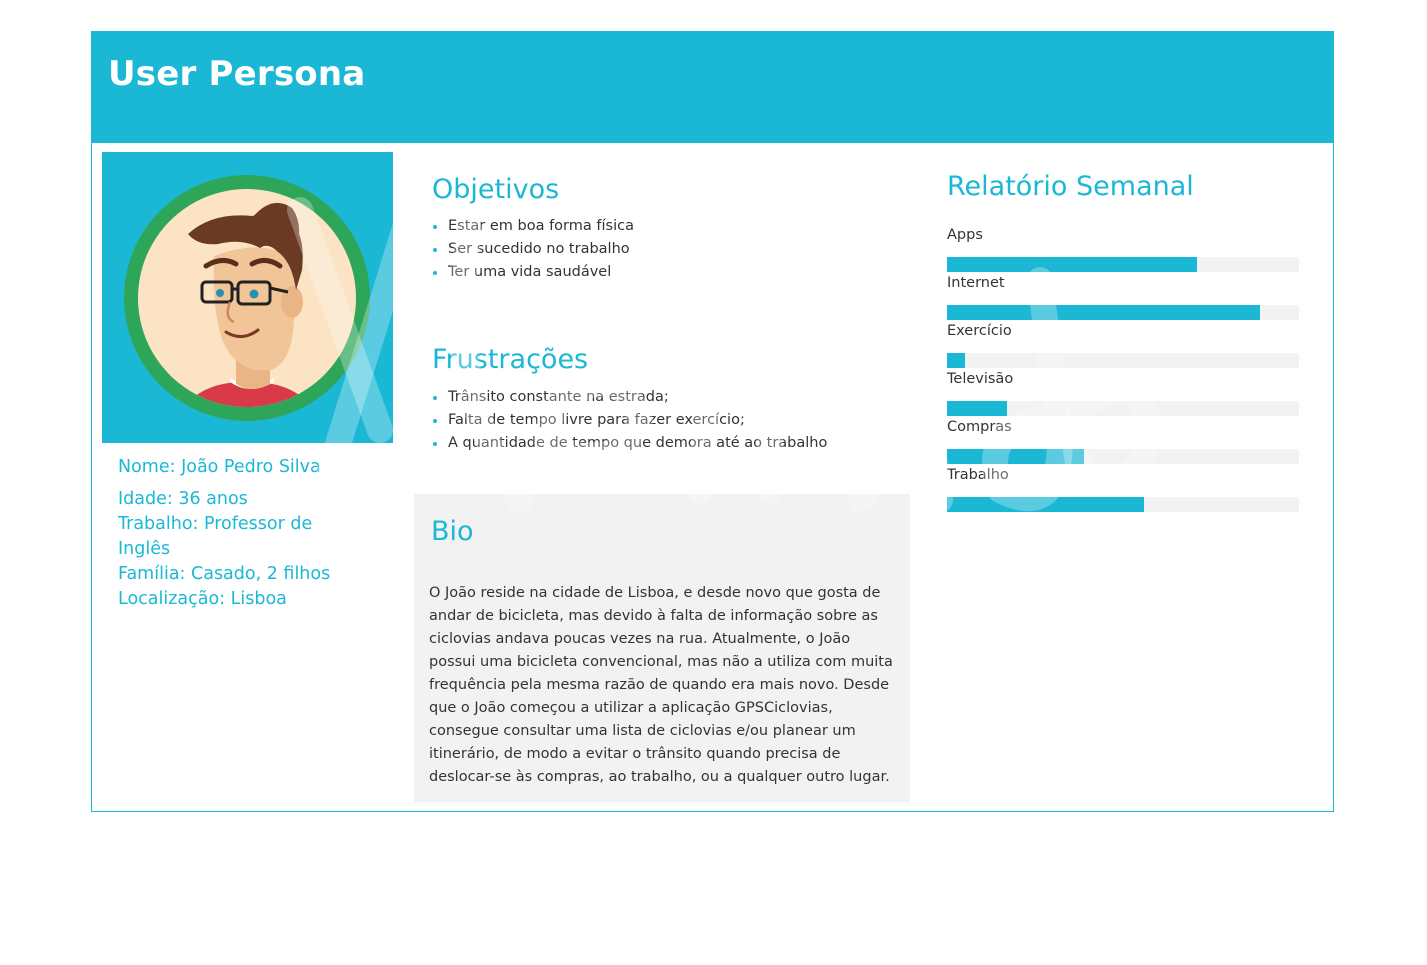 This screenshot has width=1427, height=965. What do you see at coordinates (558, 397) in the screenshot?
I see `list-item-text: Trânsito constante na estrada;` at bounding box center [558, 397].